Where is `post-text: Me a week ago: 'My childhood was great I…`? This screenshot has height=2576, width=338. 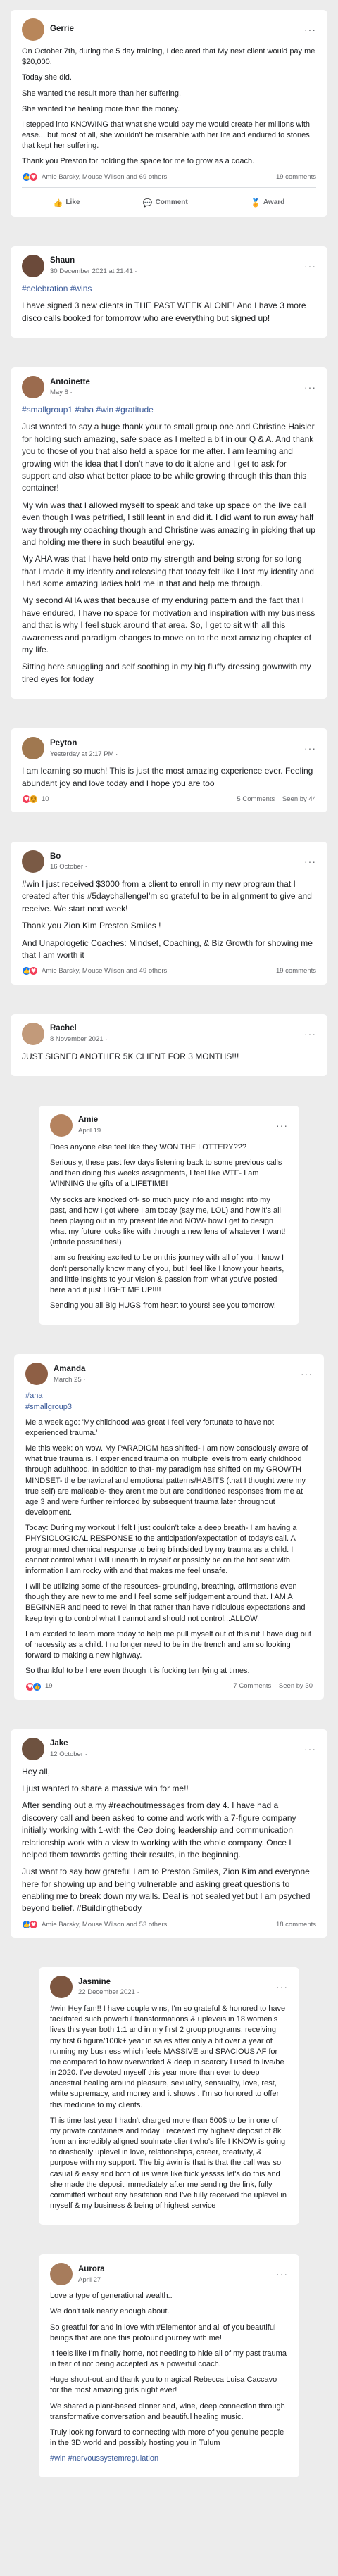
post-text: Me a week ago: 'My childhood was great I… is located at coordinates (150, 1427).